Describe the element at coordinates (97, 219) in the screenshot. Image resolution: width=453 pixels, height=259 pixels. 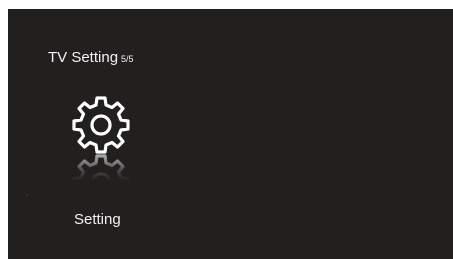
I see `menu-item-label: Setting` at that location.